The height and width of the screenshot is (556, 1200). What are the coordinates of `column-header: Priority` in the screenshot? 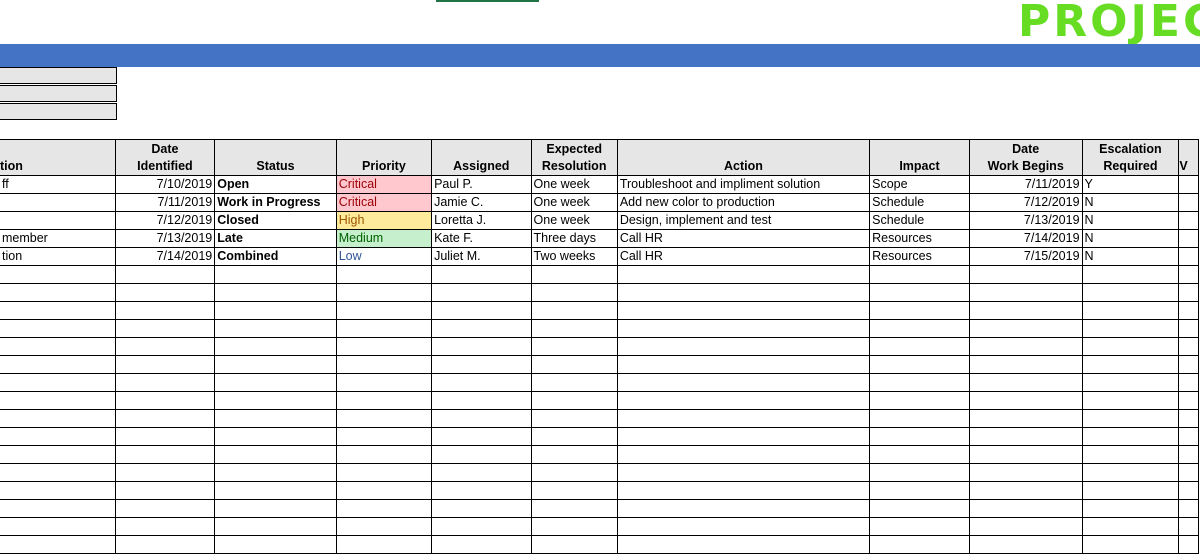 It's located at (384, 157).